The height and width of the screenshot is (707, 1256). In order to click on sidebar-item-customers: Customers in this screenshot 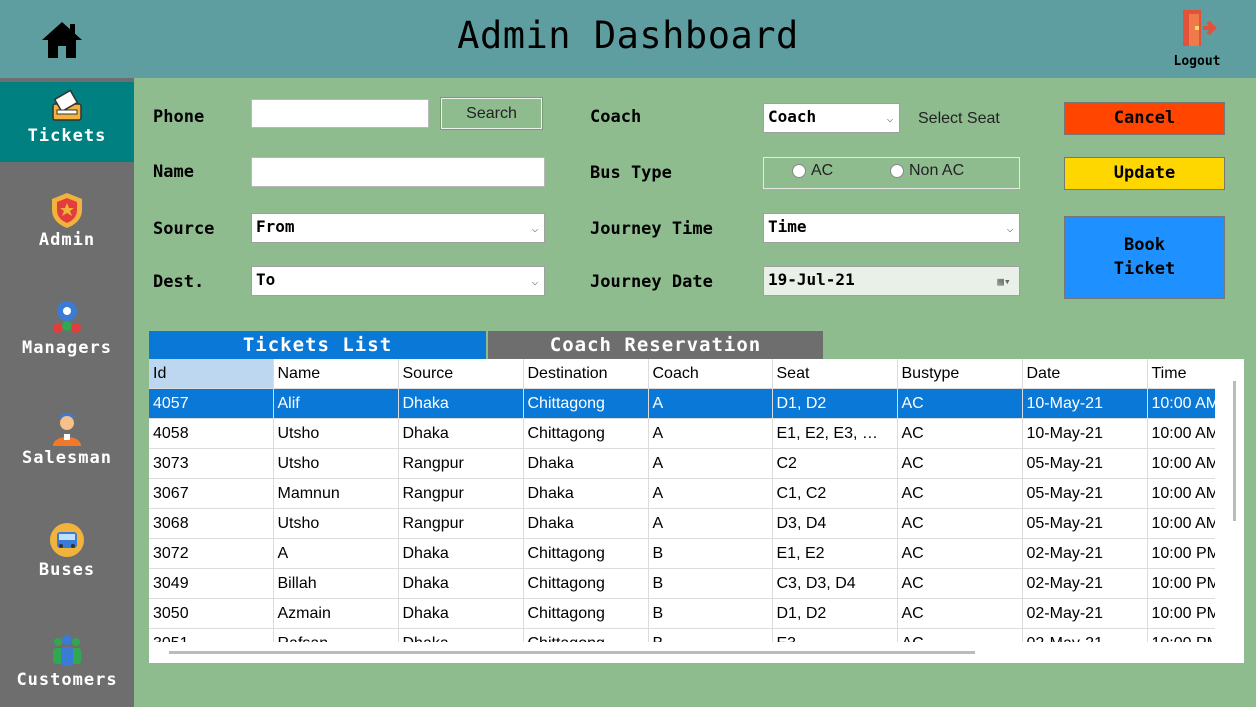, I will do `click(67, 668)`.